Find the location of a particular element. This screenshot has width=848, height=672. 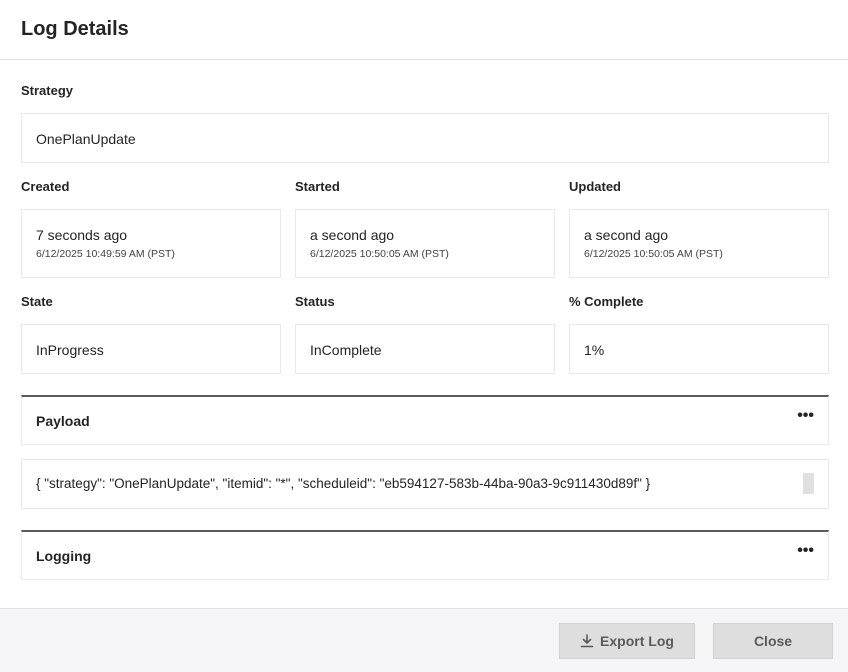

status-field: InComplete is located at coordinates (425, 349).